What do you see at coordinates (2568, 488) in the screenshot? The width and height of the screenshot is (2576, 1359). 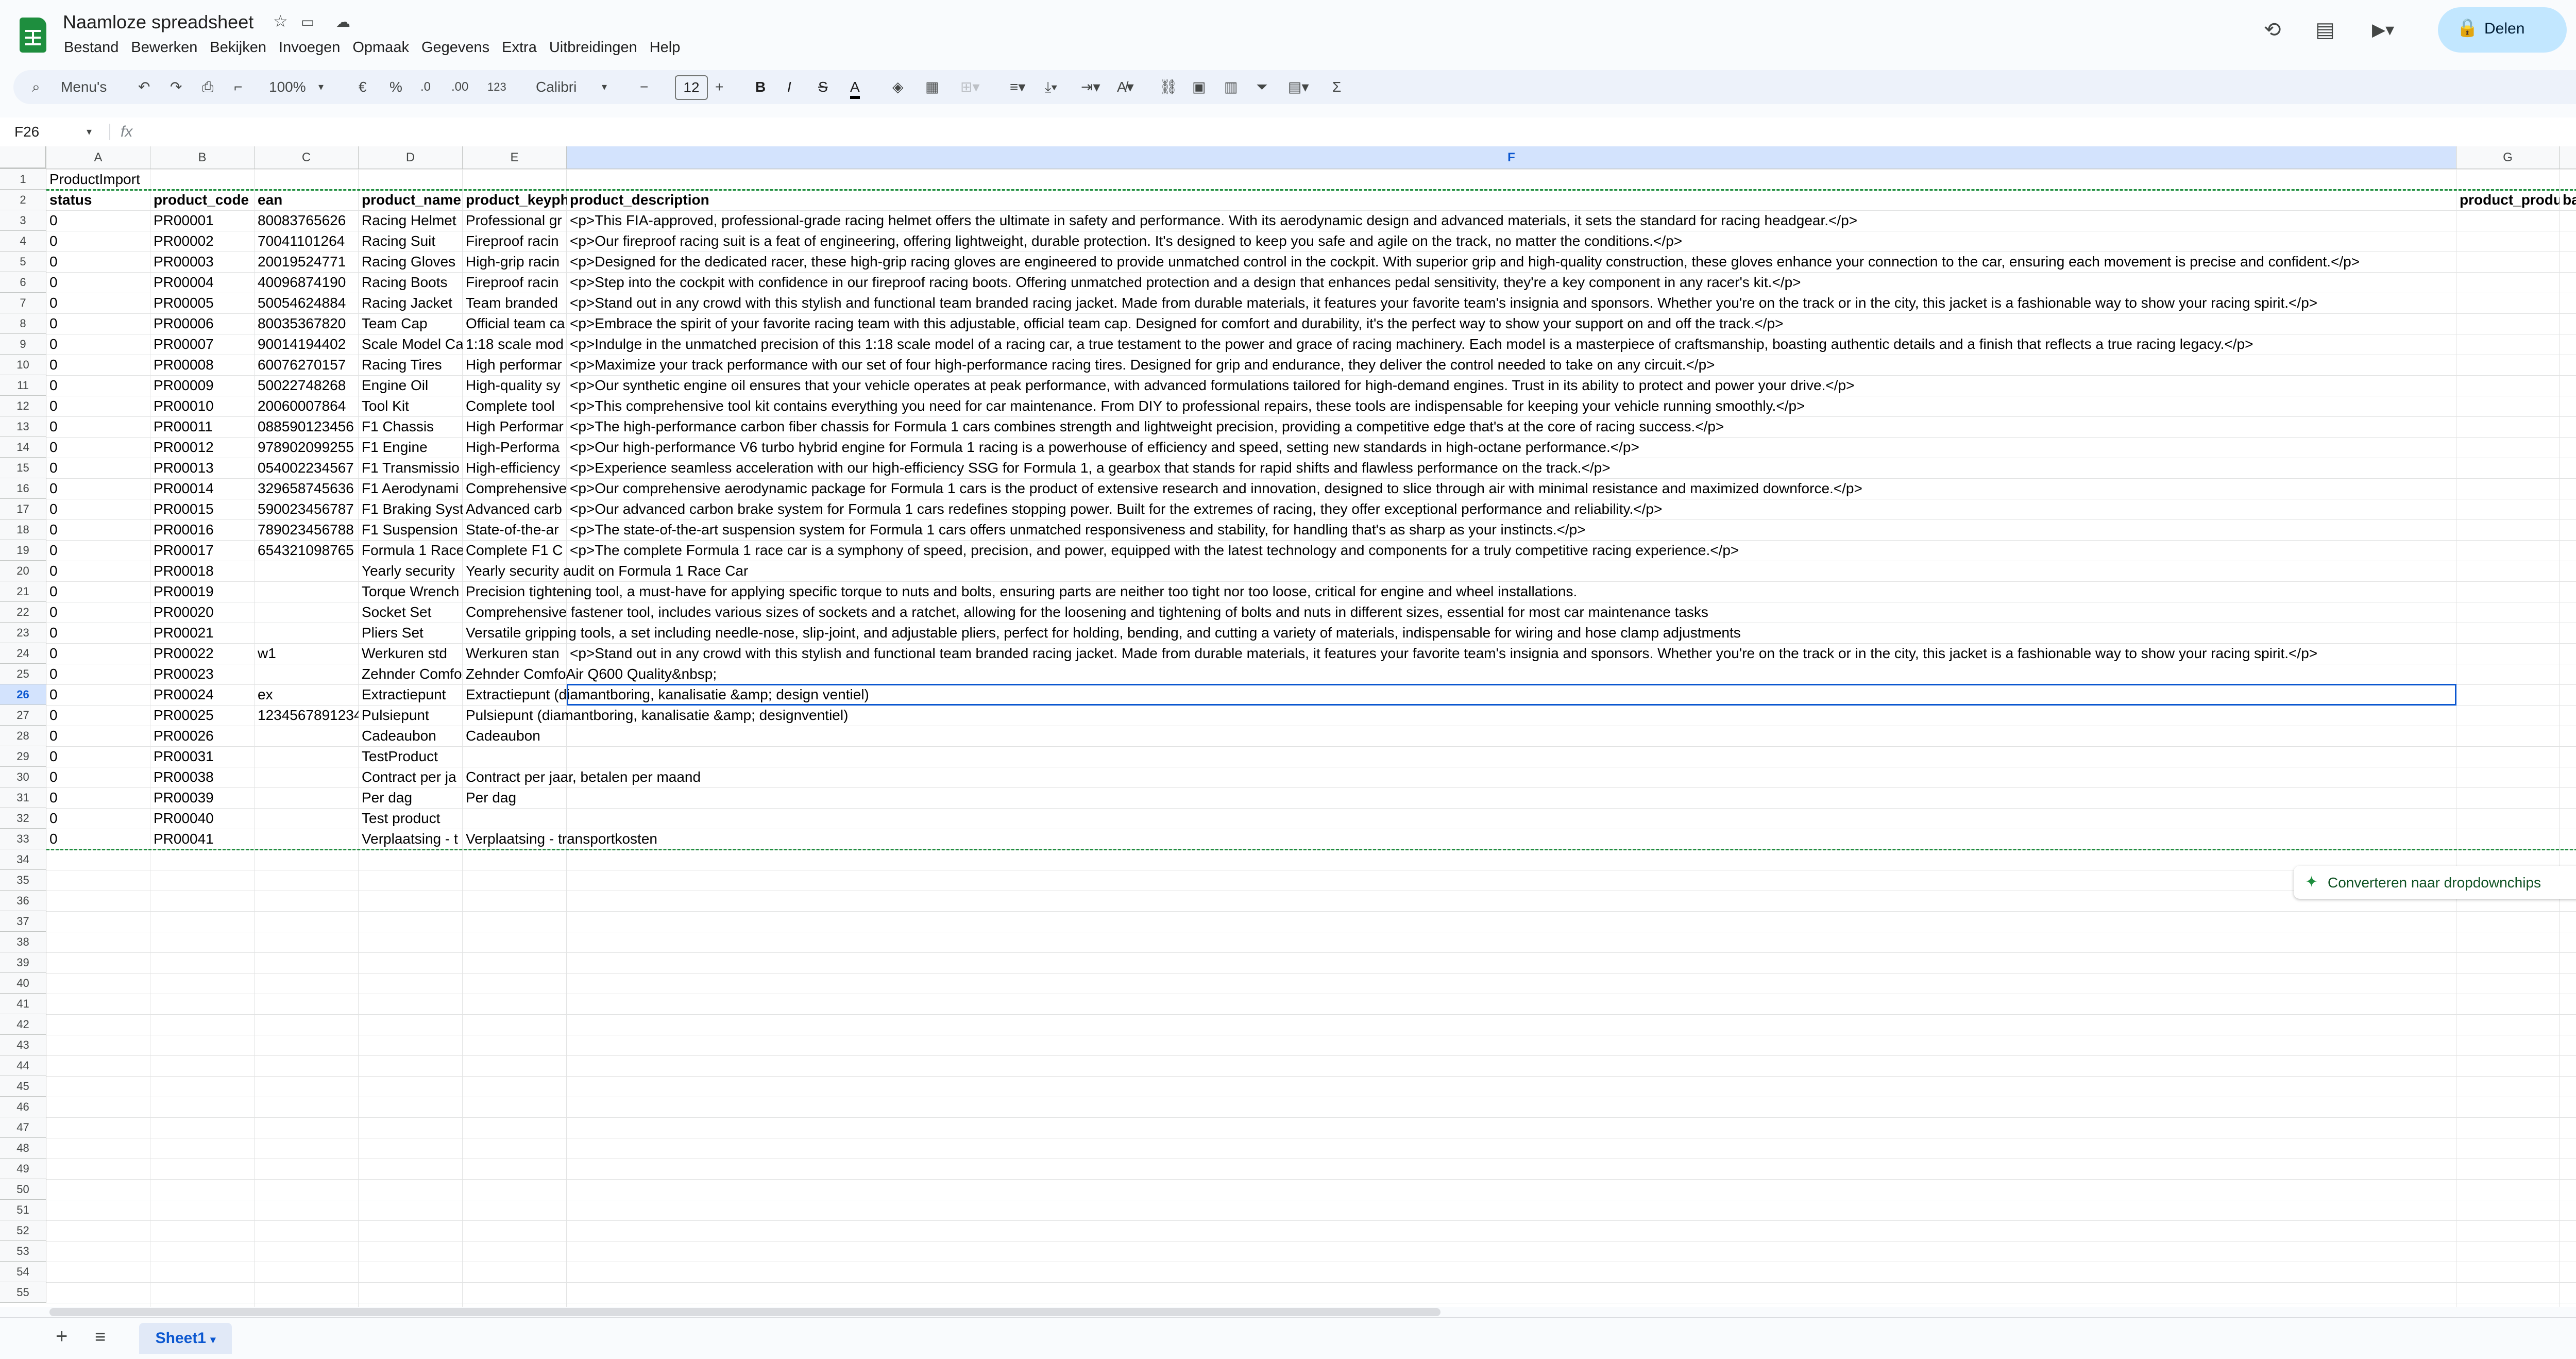 I see `cell-h16: 3` at bounding box center [2568, 488].